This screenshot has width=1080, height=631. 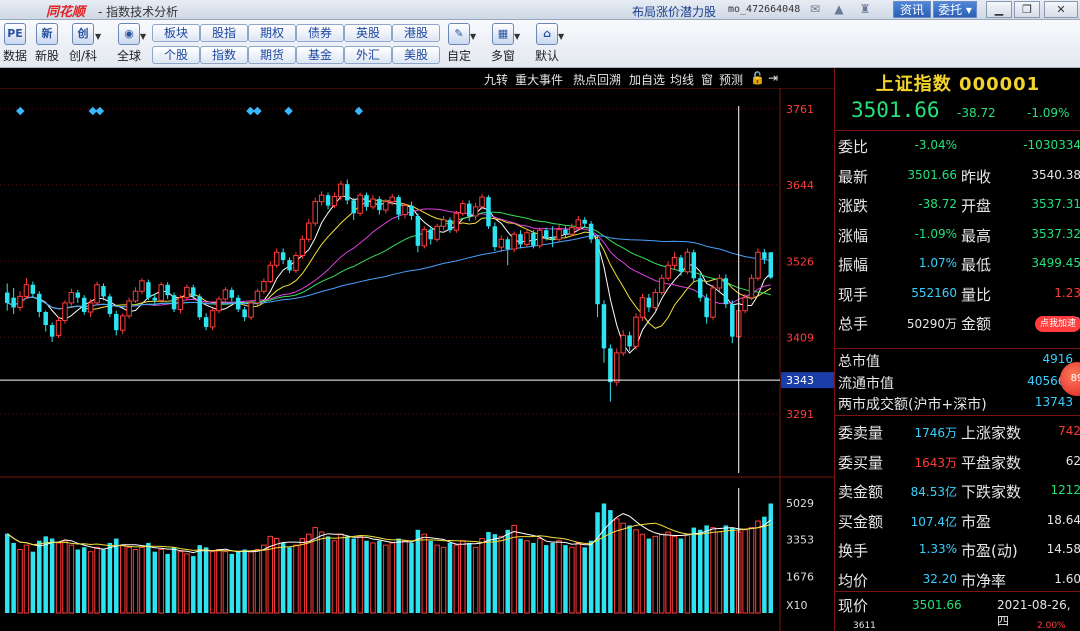 I want to click on quote-value: -1.09%, so click(x=935, y=233).